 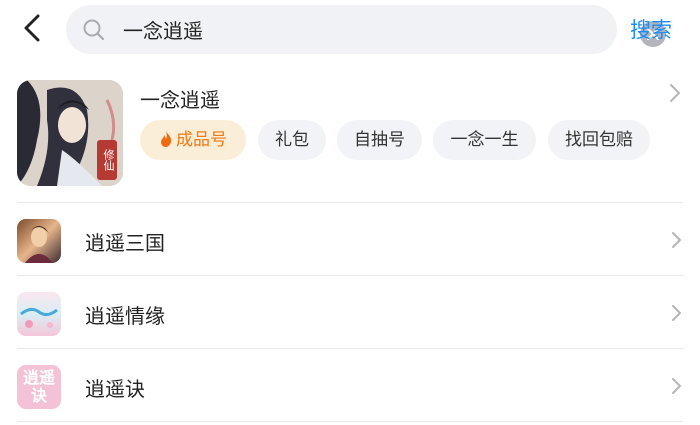 I want to click on featured-title: 一念逍遥, so click(x=180, y=100).